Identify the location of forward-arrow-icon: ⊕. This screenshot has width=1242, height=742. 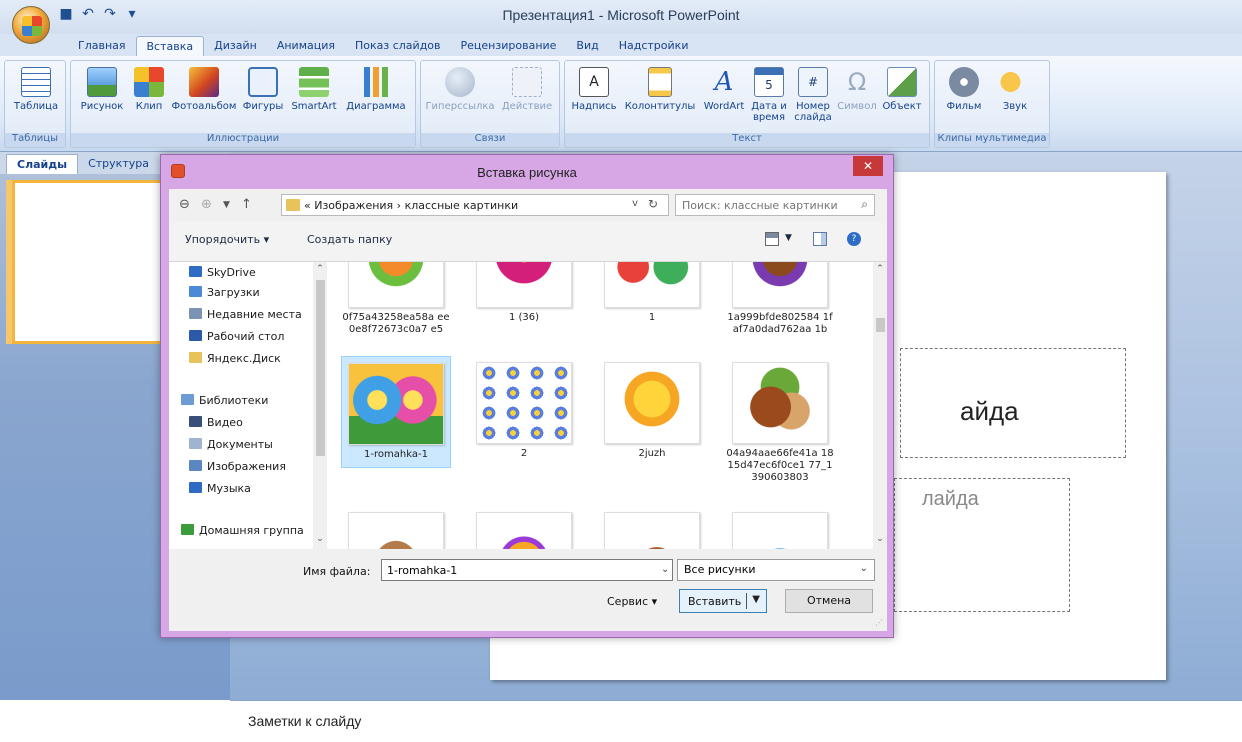
(206, 204).